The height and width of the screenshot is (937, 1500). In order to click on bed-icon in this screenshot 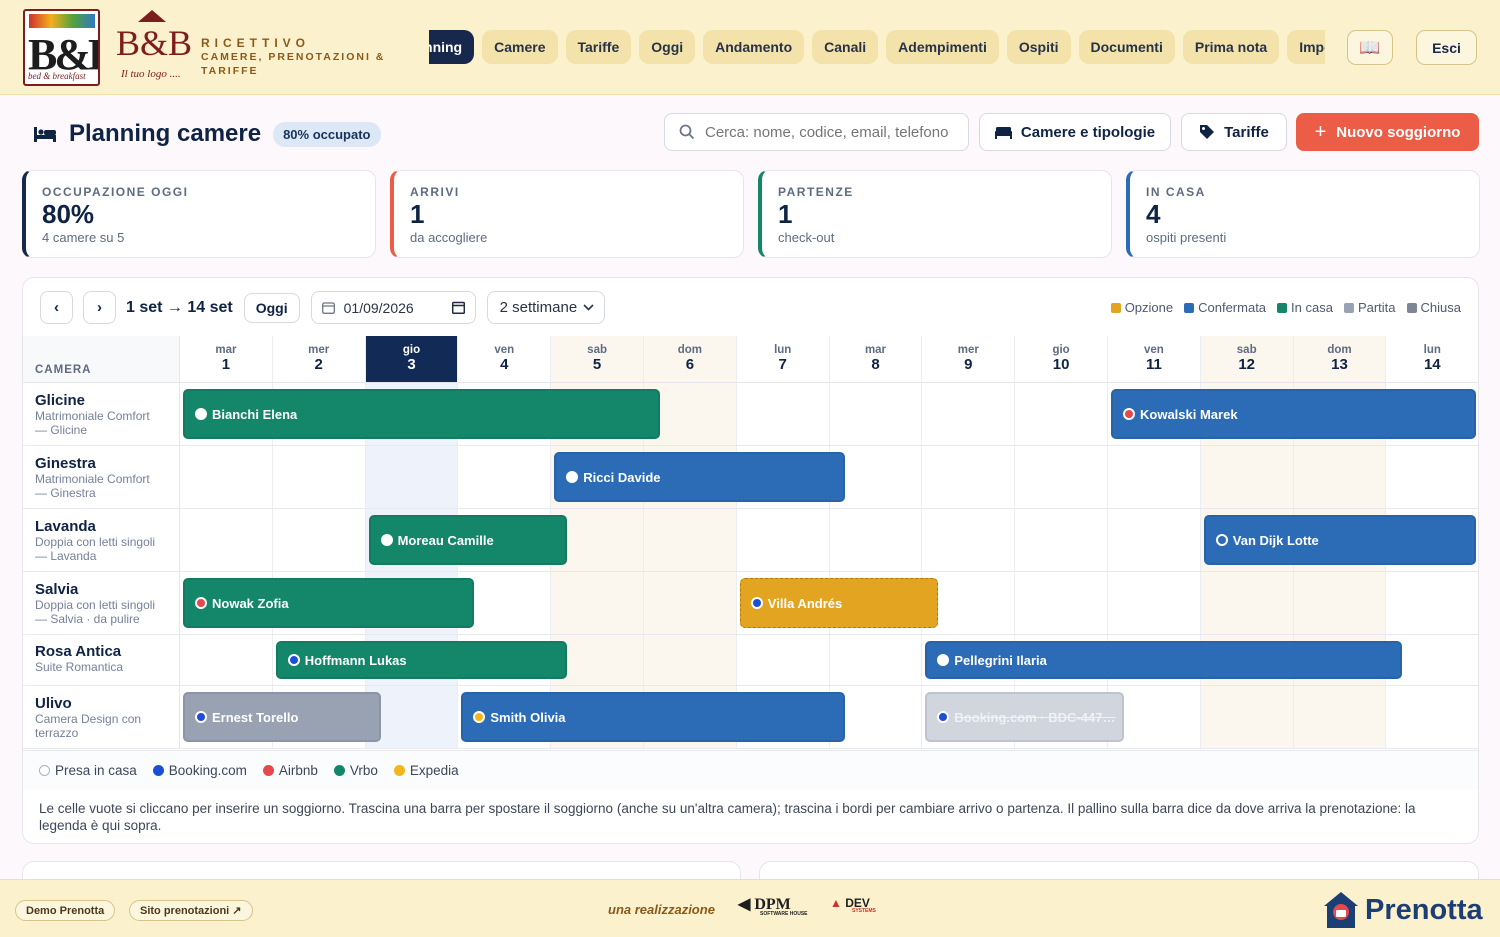, I will do `click(45, 134)`.